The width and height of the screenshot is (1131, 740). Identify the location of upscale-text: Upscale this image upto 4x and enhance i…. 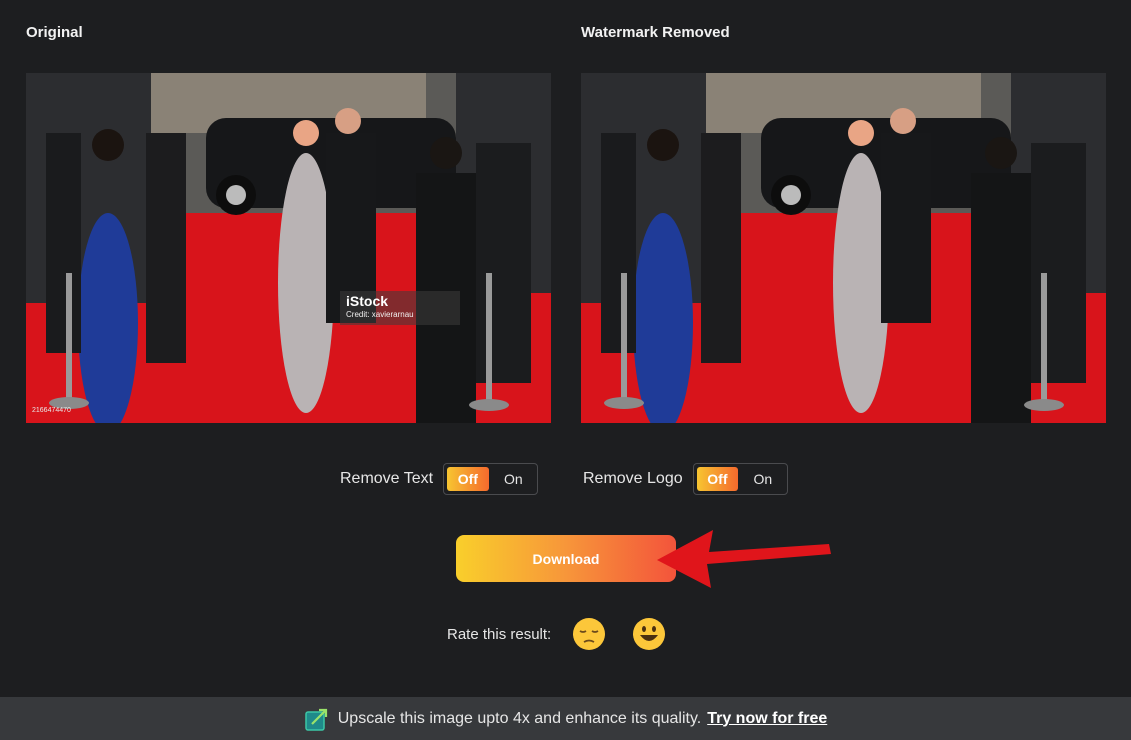
(519, 718).